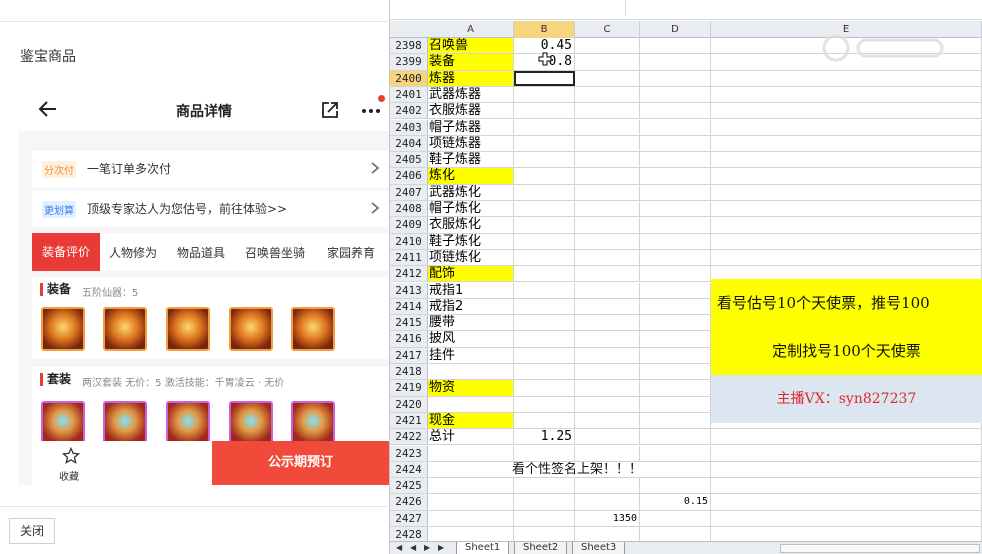  I want to click on row-number: 2421, so click(409, 420).